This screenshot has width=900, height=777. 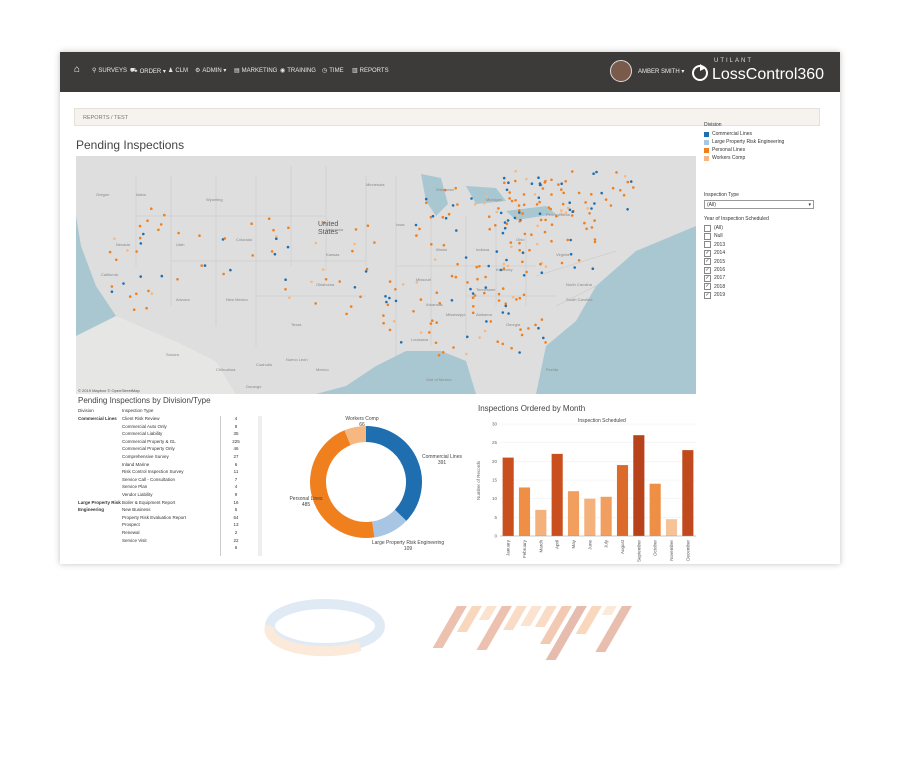 I want to click on table-row: Prospect 13, so click(x=170, y=525).